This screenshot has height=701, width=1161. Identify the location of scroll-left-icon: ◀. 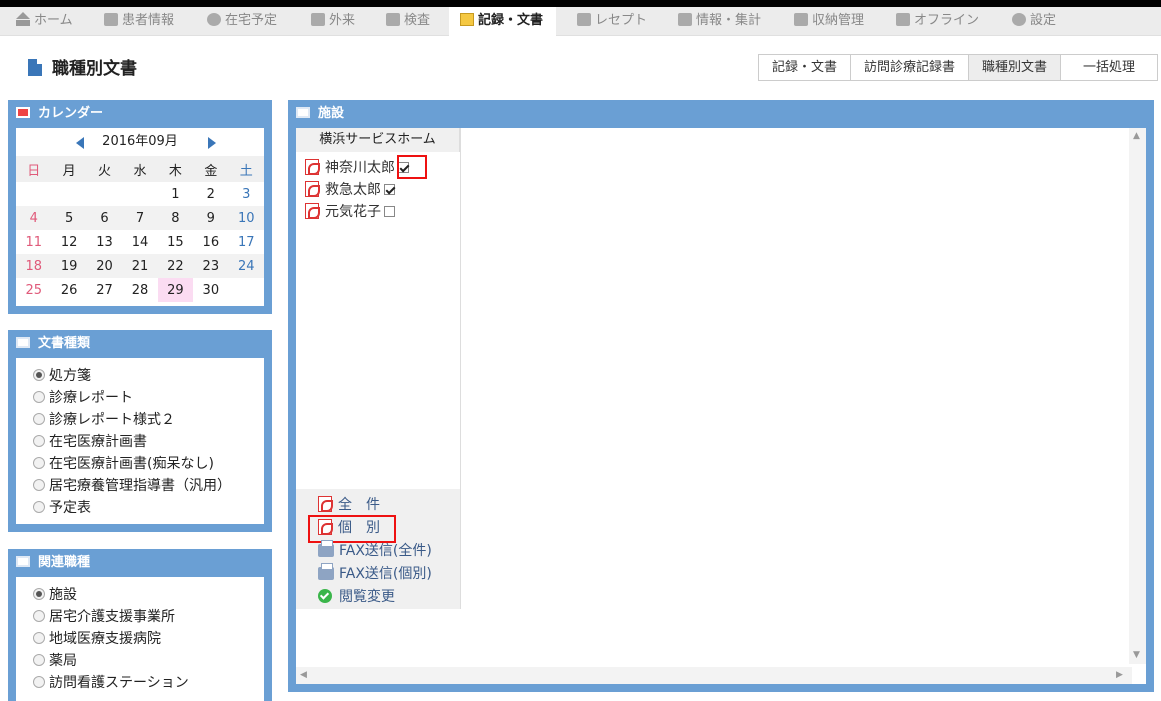
(303, 675).